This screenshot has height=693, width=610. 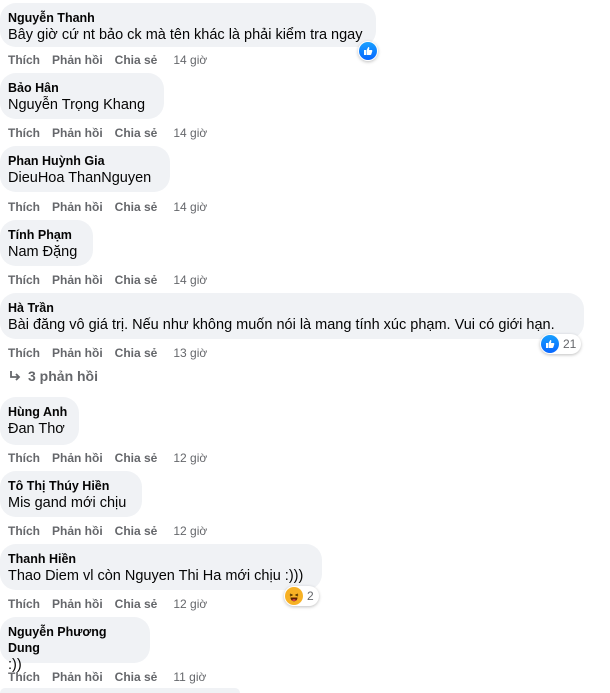 What do you see at coordinates (113, 353) in the screenshot?
I see `comment-actions: Thích Phản hồi Chia sẻ 13 giờ` at bounding box center [113, 353].